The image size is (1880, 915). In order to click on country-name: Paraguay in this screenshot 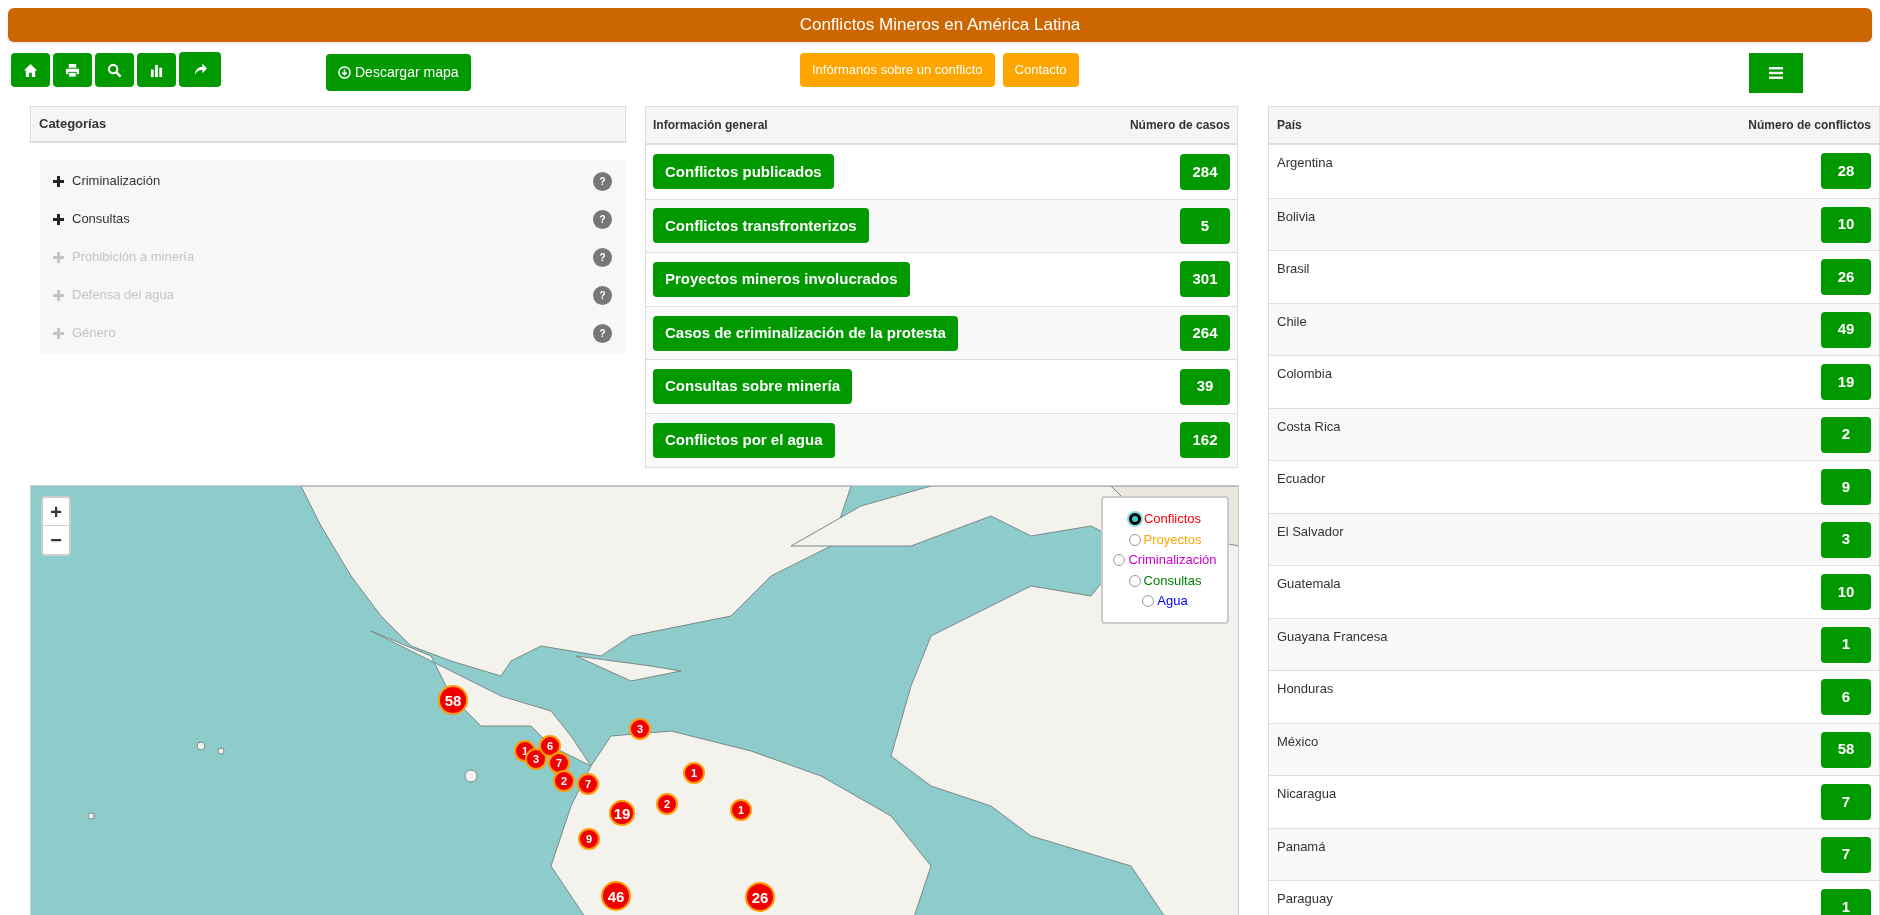, I will do `click(1305, 899)`.